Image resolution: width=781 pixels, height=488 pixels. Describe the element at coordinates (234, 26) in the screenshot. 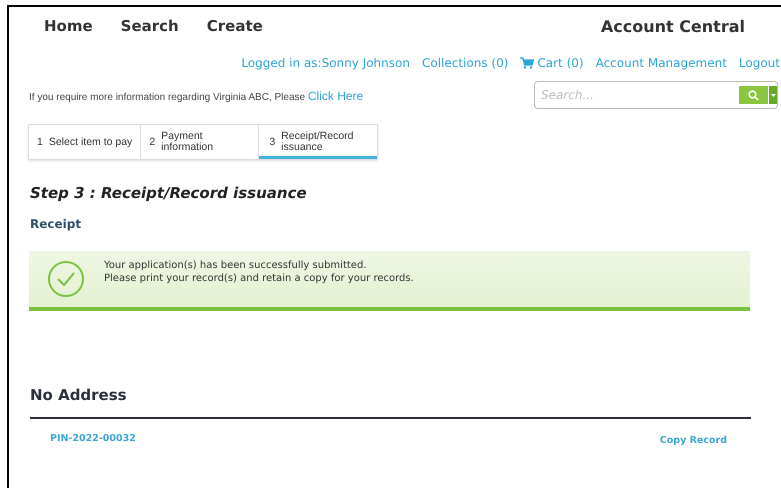

I see `nav-link: Create` at that location.